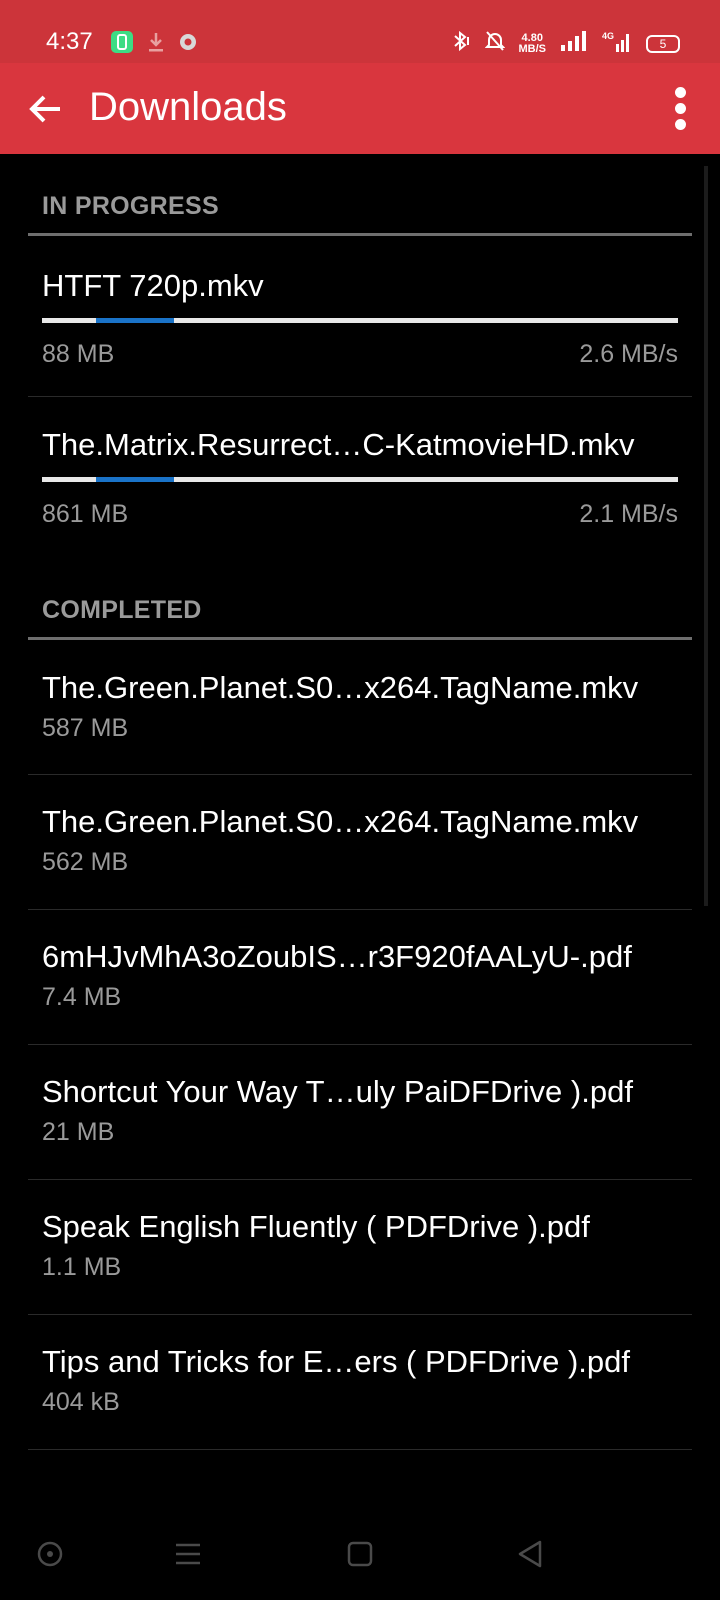 Image resolution: width=720 pixels, height=1600 pixels. What do you see at coordinates (360, 1449) in the screenshot?
I see `divider` at bounding box center [360, 1449].